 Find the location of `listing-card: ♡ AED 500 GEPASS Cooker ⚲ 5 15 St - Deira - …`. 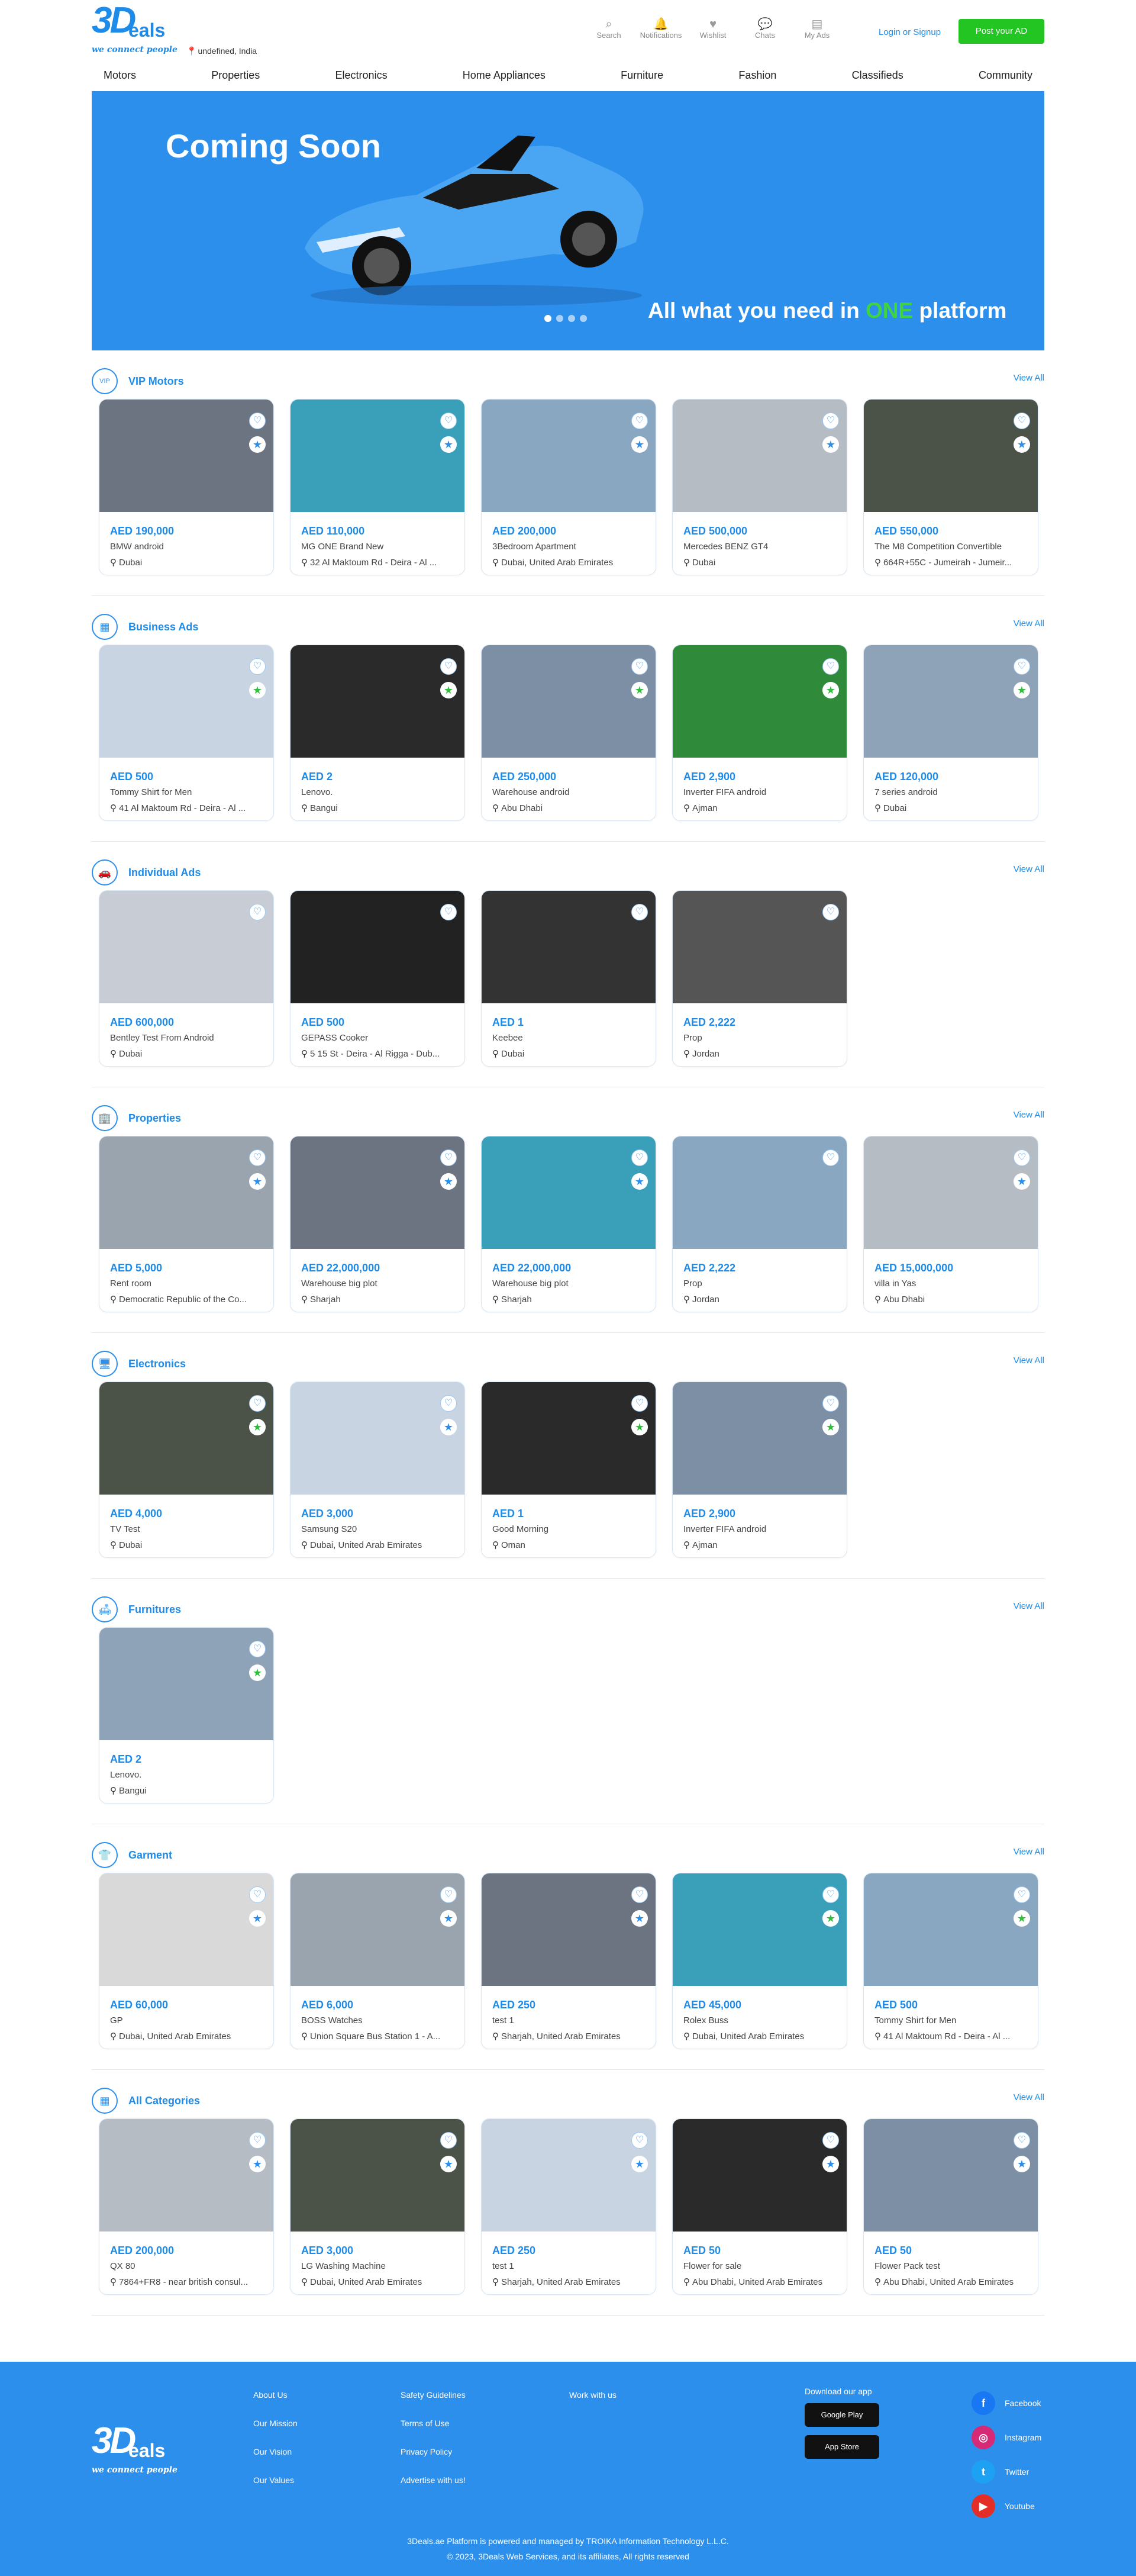

listing-card: ♡ AED 500 GEPASS Cooker ⚲ 5 15 St - Deira - … is located at coordinates (377, 979).